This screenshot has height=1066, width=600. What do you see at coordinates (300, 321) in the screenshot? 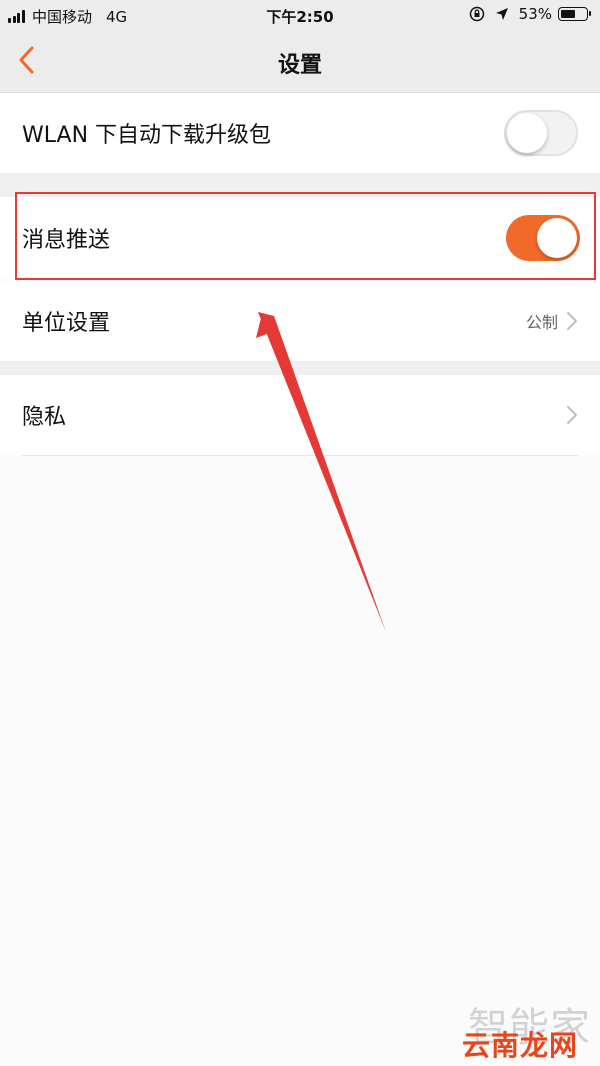
I see `setting-row-units: 单位设置 公制` at bounding box center [300, 321].